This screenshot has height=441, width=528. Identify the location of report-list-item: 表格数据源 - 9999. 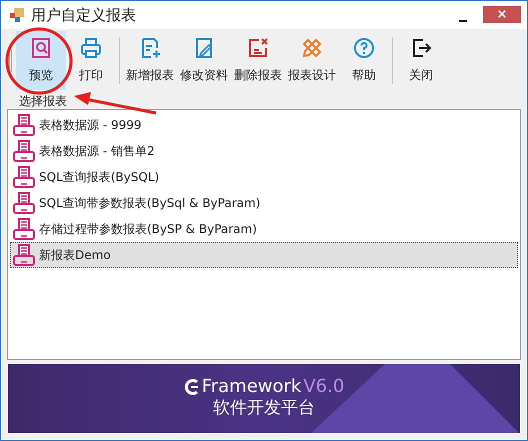
(264, 125).